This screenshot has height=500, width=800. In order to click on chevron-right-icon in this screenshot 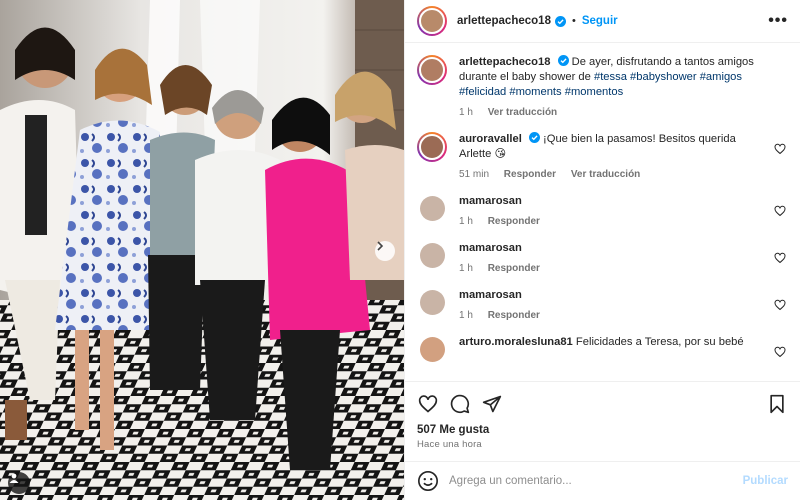, I will do `click(380, 246)`.